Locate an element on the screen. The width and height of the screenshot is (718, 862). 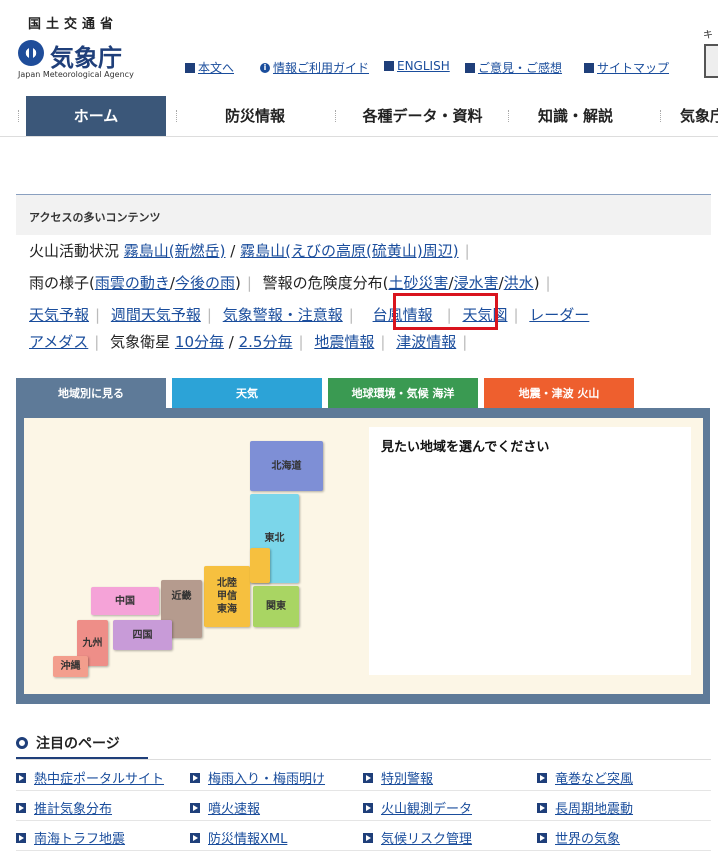
featured-volcano-data: 火山観測データ is located at coordinates (417, 807).